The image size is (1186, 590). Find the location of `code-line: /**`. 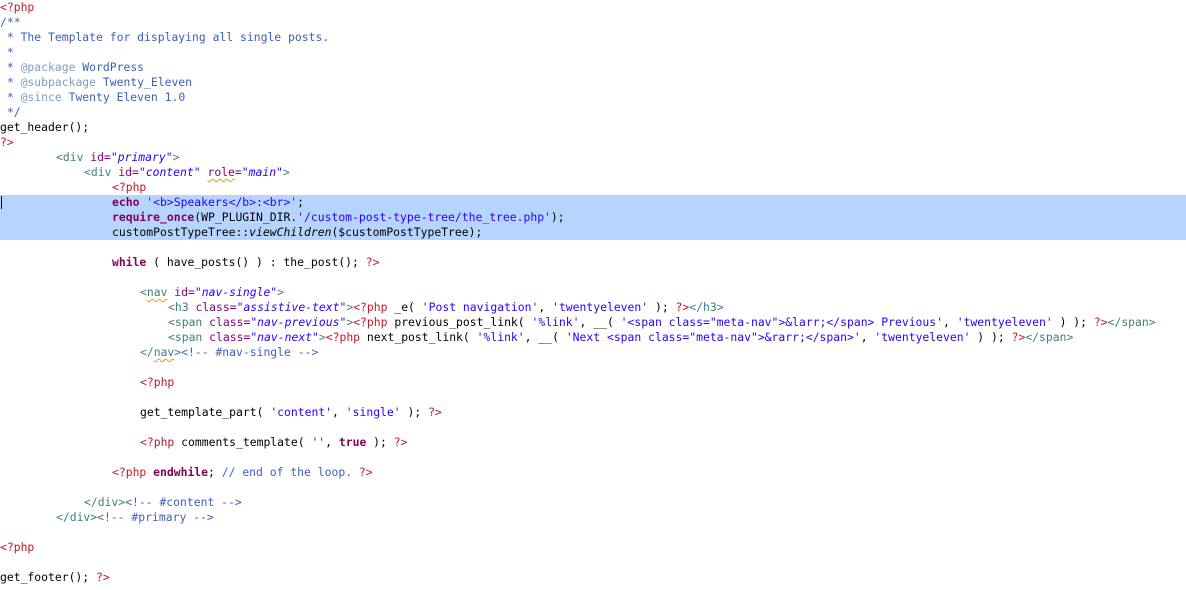

code-line: /** is located at coordinates (593, 22).